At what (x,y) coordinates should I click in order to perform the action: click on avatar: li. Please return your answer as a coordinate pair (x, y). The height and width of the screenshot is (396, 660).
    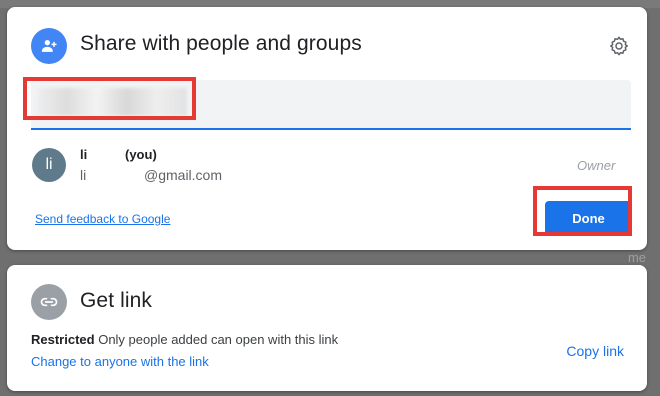
    Looking at the image, I should click on (49, 165).